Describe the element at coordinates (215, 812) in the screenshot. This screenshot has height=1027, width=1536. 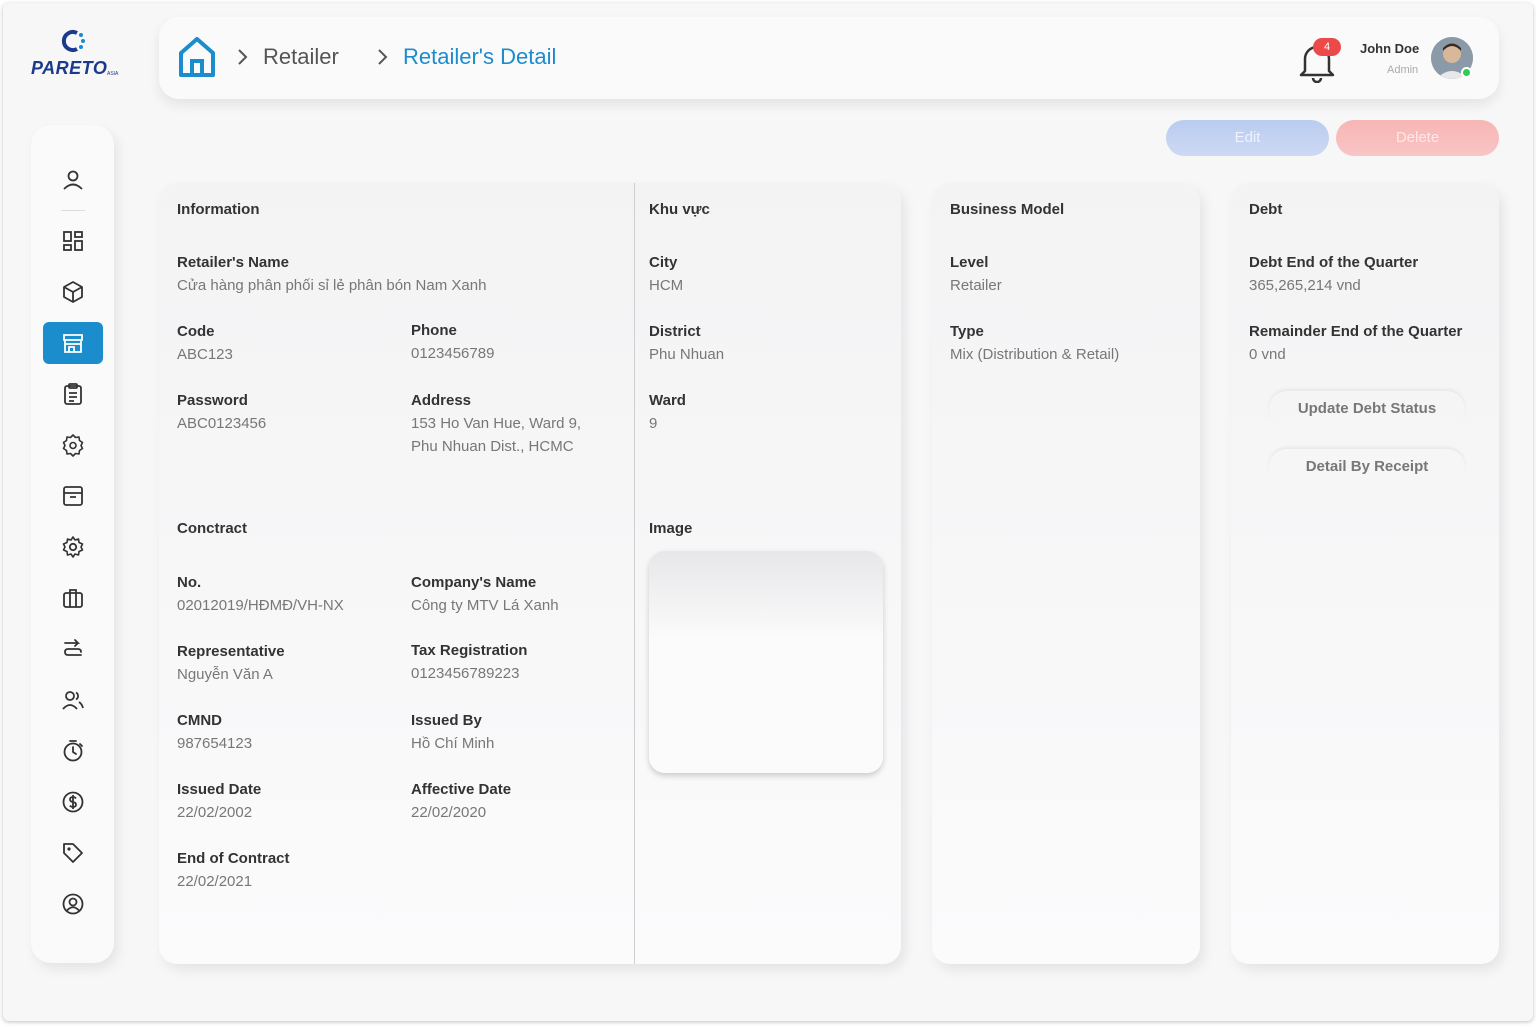
I see `issued-date-value: 22/02/2002` at that location.